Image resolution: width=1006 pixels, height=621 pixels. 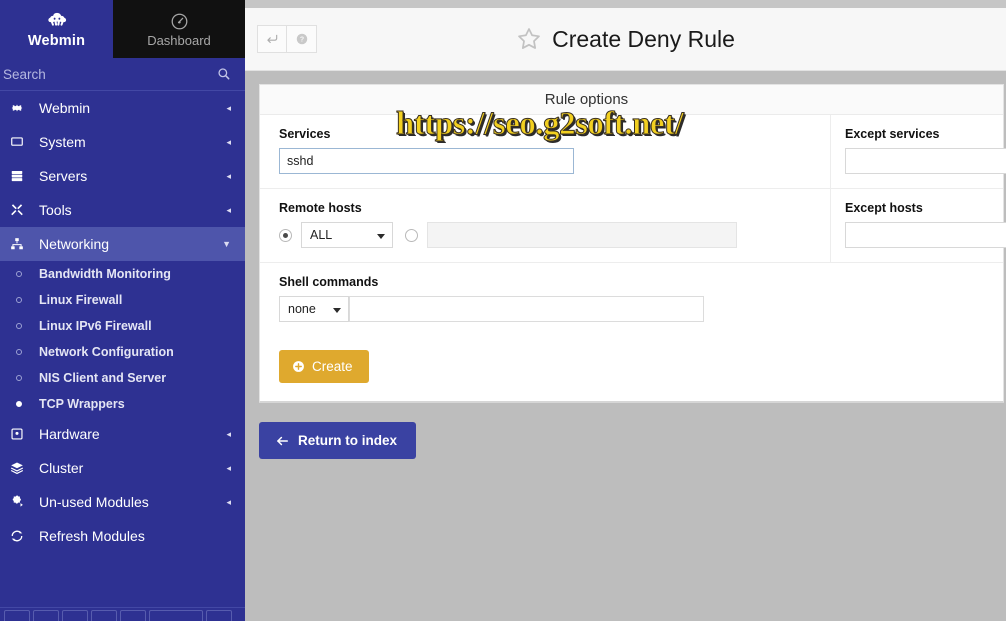 What do you see at coordinates (224, 74) in the screenshot?
I see `search-icon` at bounding box center [224, 74].